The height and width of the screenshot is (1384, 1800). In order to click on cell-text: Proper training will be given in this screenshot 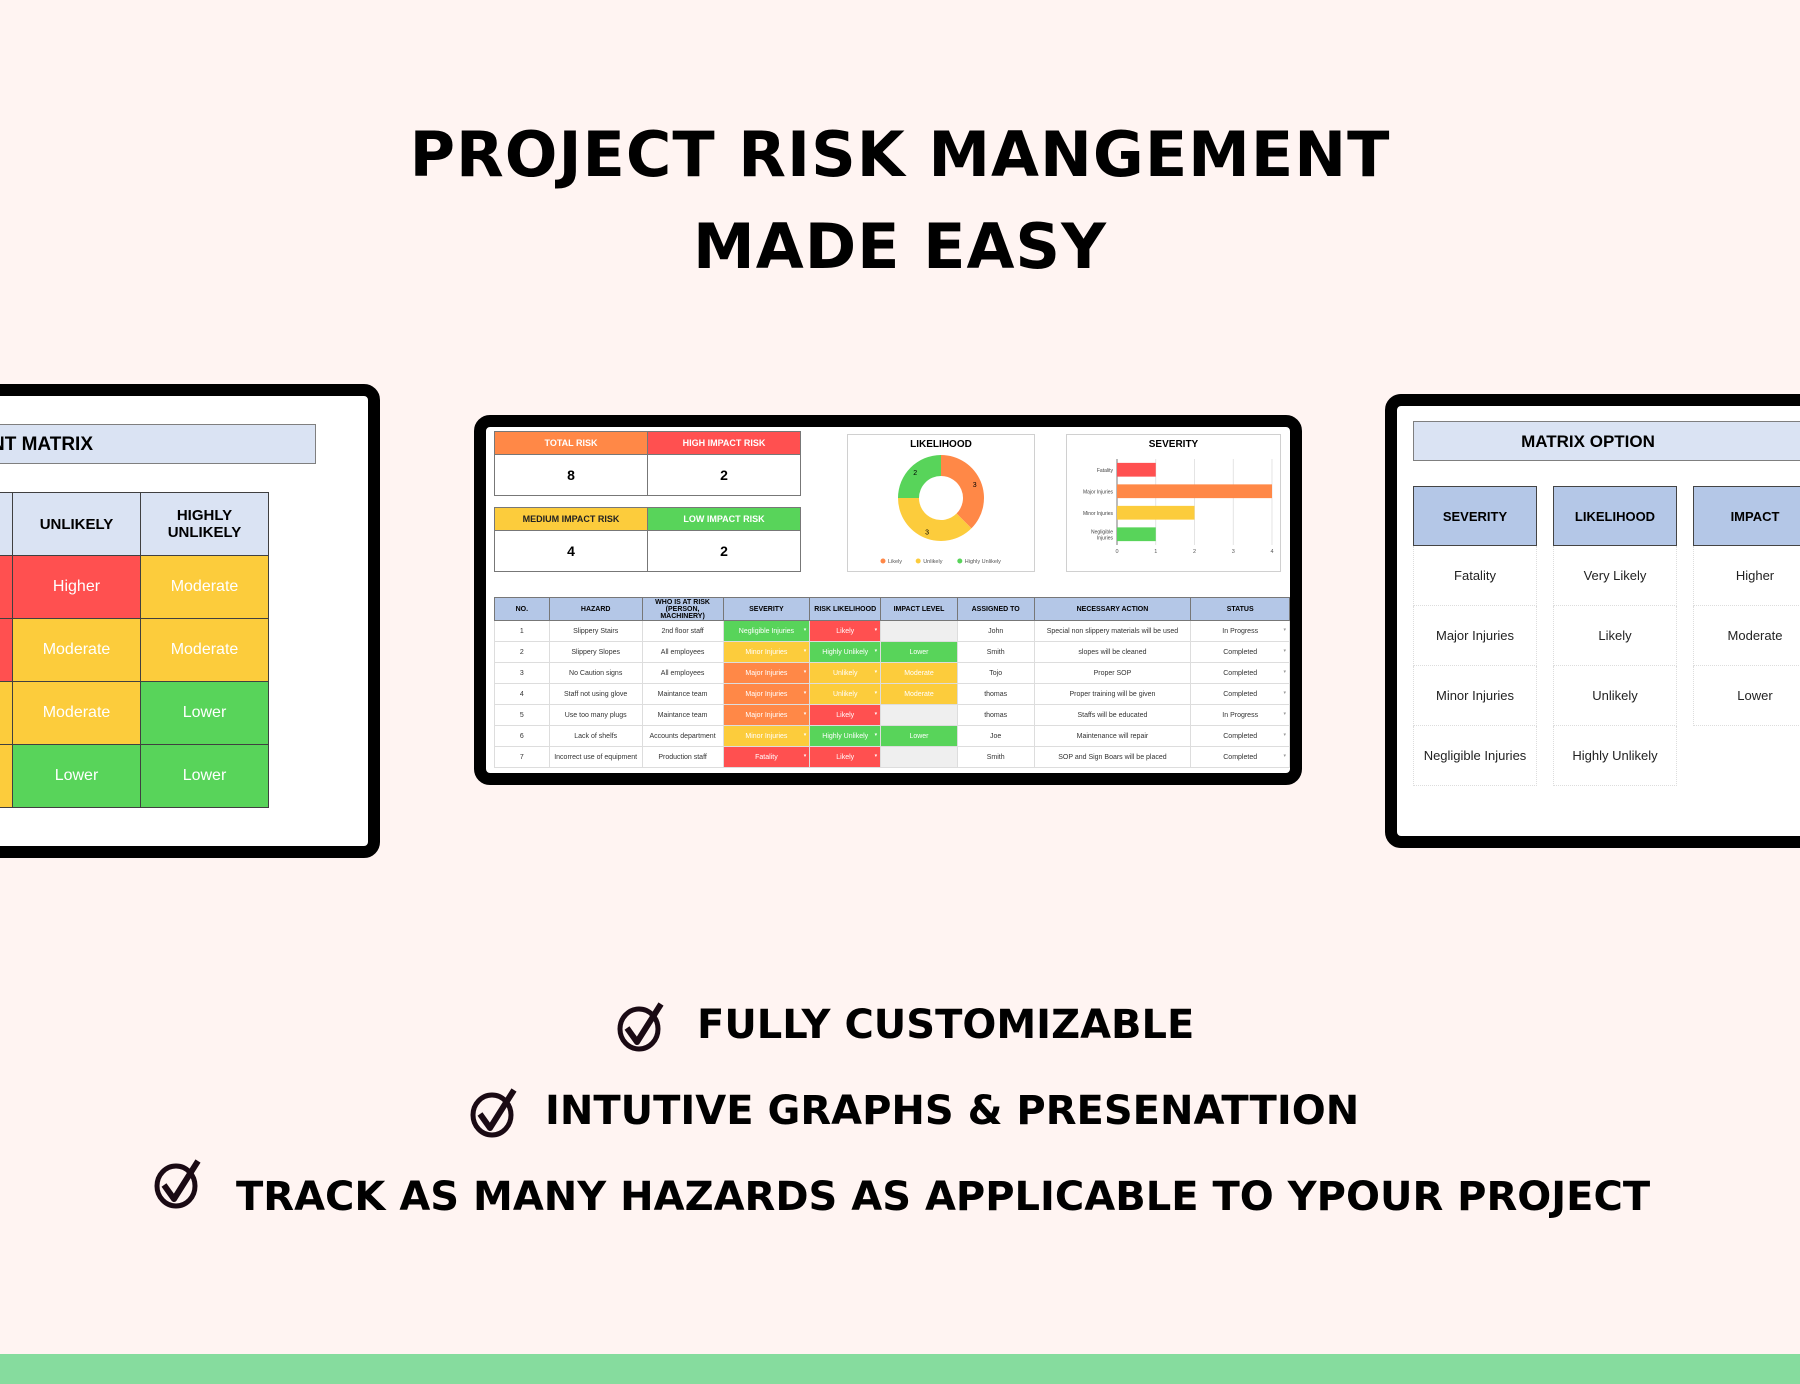, I will do `click(1112, 694)`.